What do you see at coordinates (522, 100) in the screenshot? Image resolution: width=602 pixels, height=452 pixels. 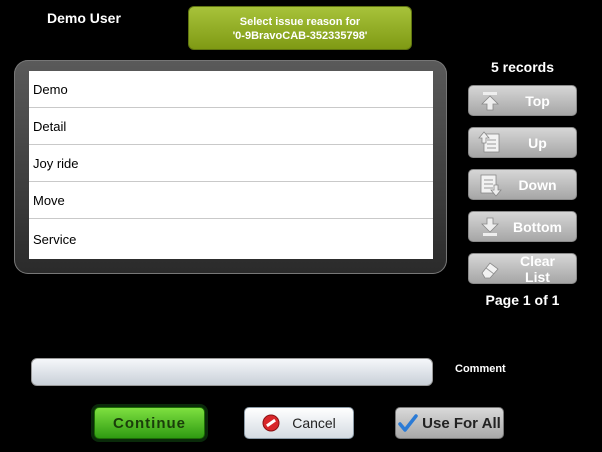 I see `top-button: Top` at bounding box center [522, 100].